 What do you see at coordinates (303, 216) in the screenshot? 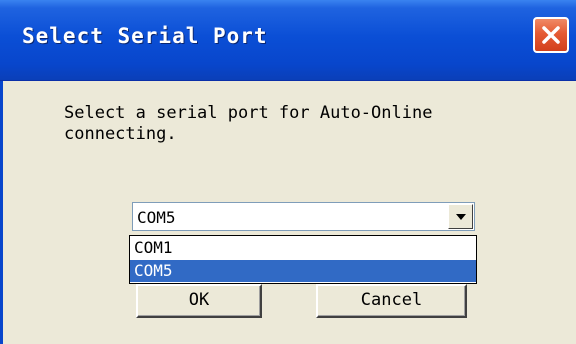
I see `serial-port-select: COM5` at bounding box center [303, 216].